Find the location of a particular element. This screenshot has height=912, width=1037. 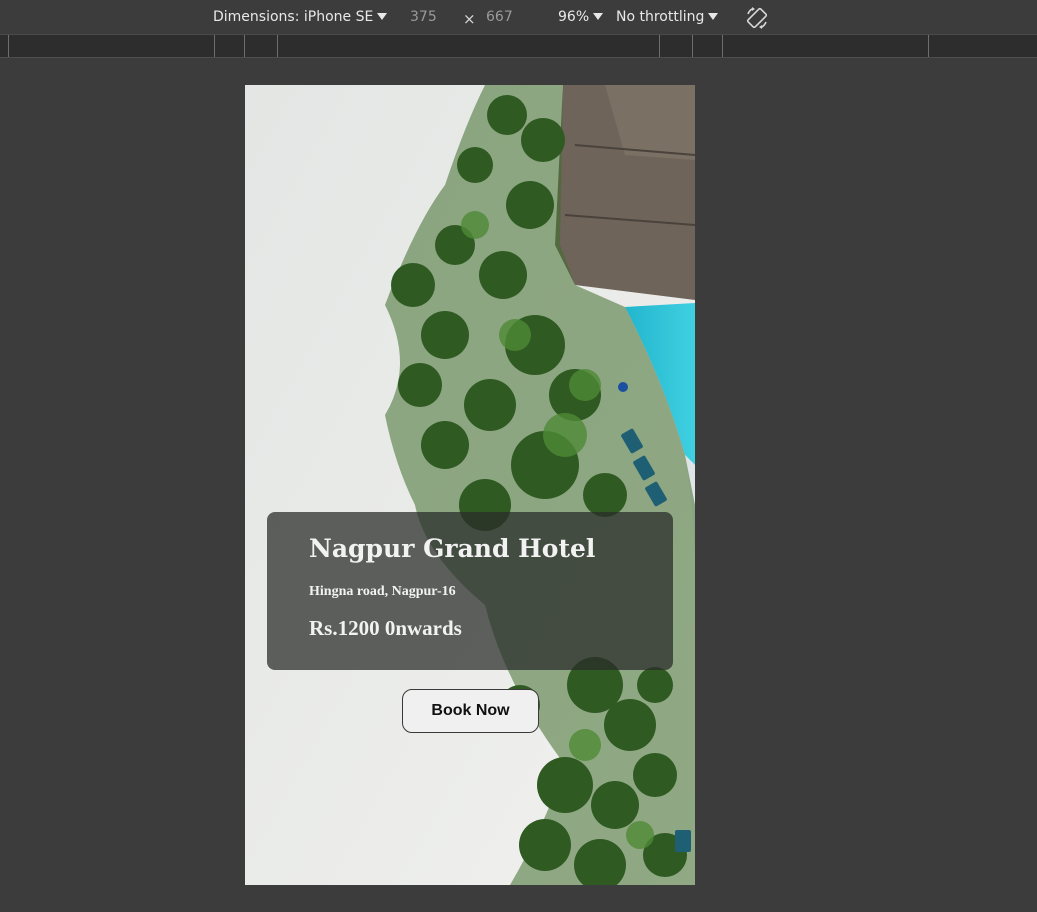

throttling-dropdown: No throttling is located at coordinates (667, 17).